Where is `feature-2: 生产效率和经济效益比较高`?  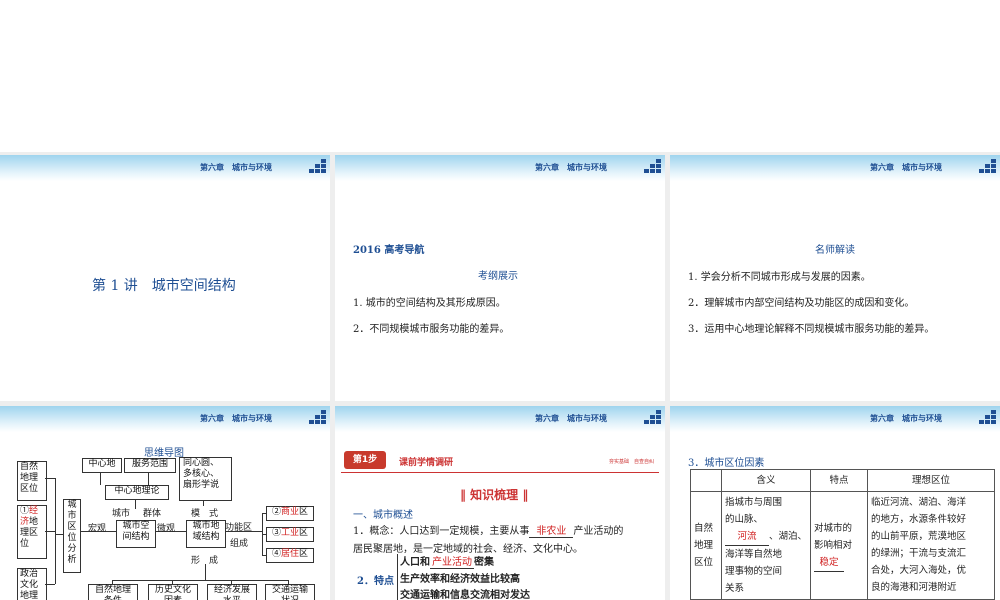 feature-2: 生产效率和经济效益比较高 is located at coordinates (460, 579).